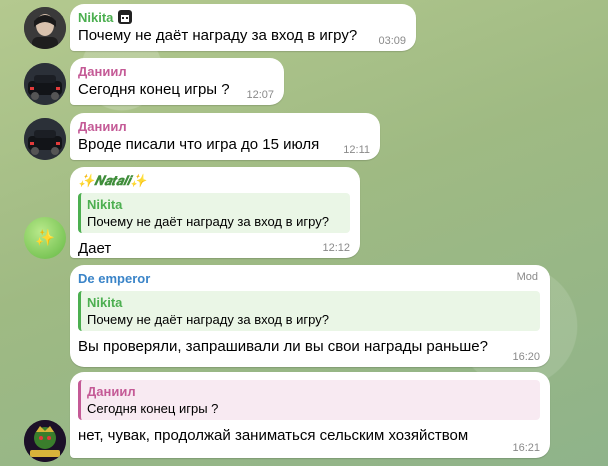 The width and height of the screenshot is (608, 466). I want to click on message-time: 12:11, so click(356, 150).